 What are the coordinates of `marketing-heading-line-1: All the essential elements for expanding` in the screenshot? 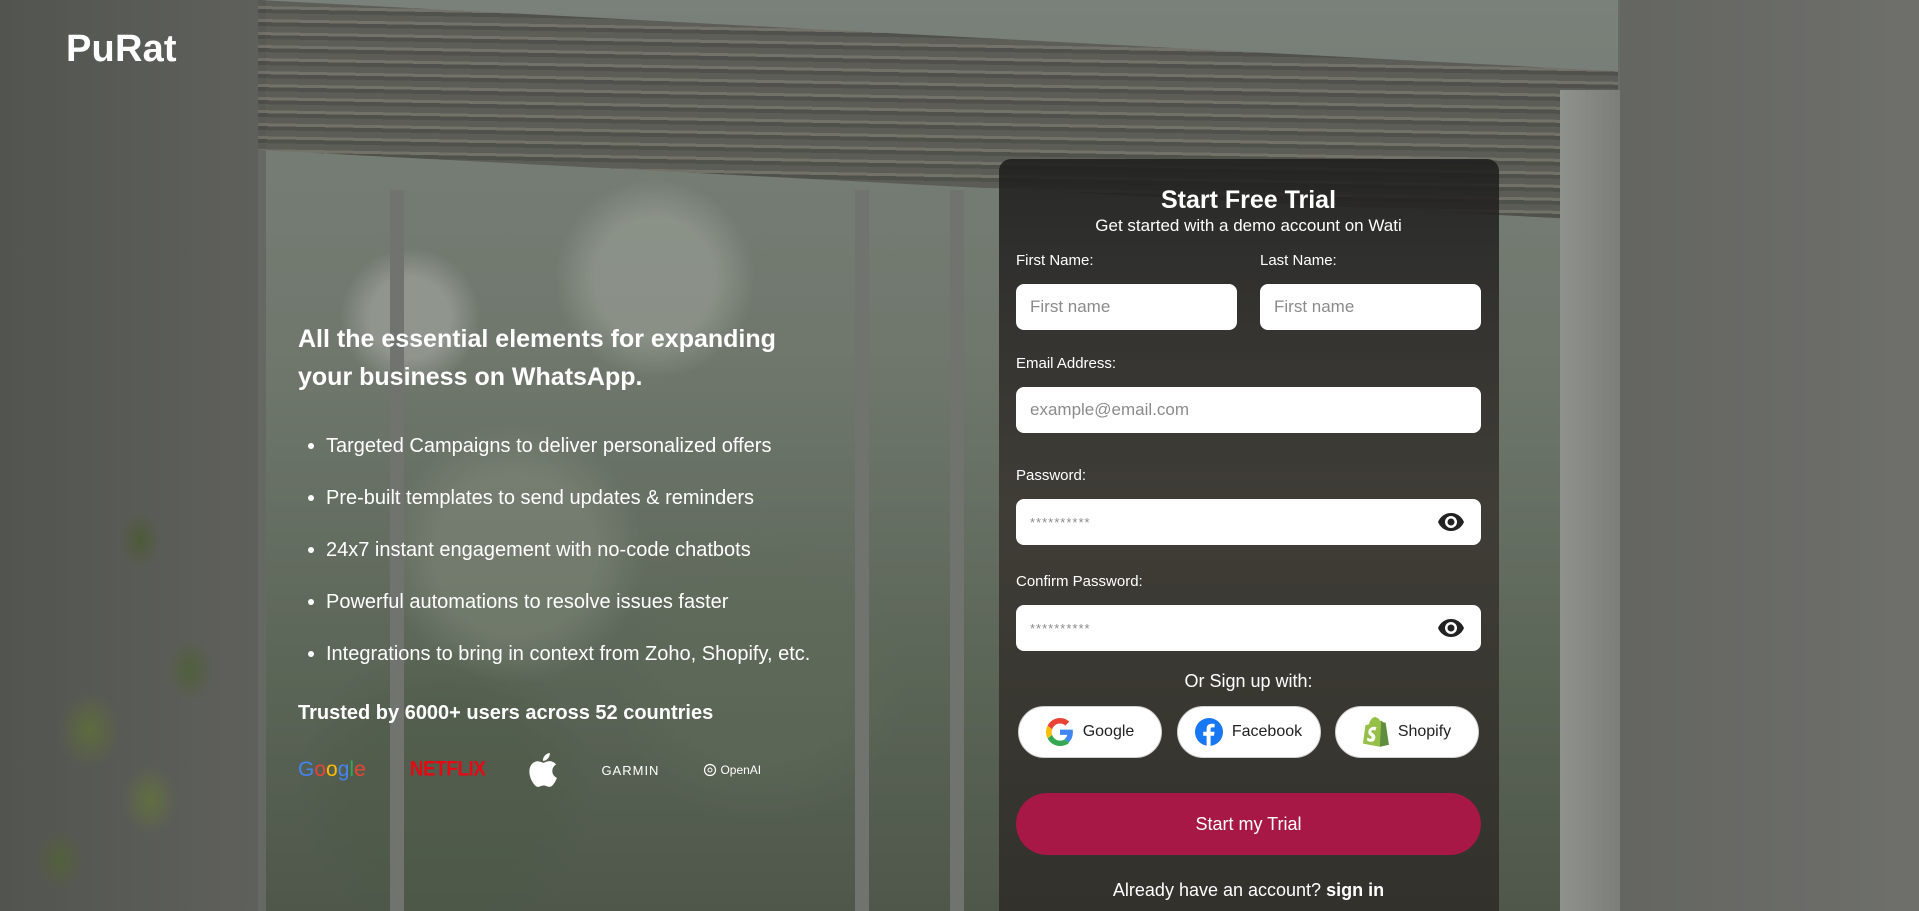 It's located at (537, 339).